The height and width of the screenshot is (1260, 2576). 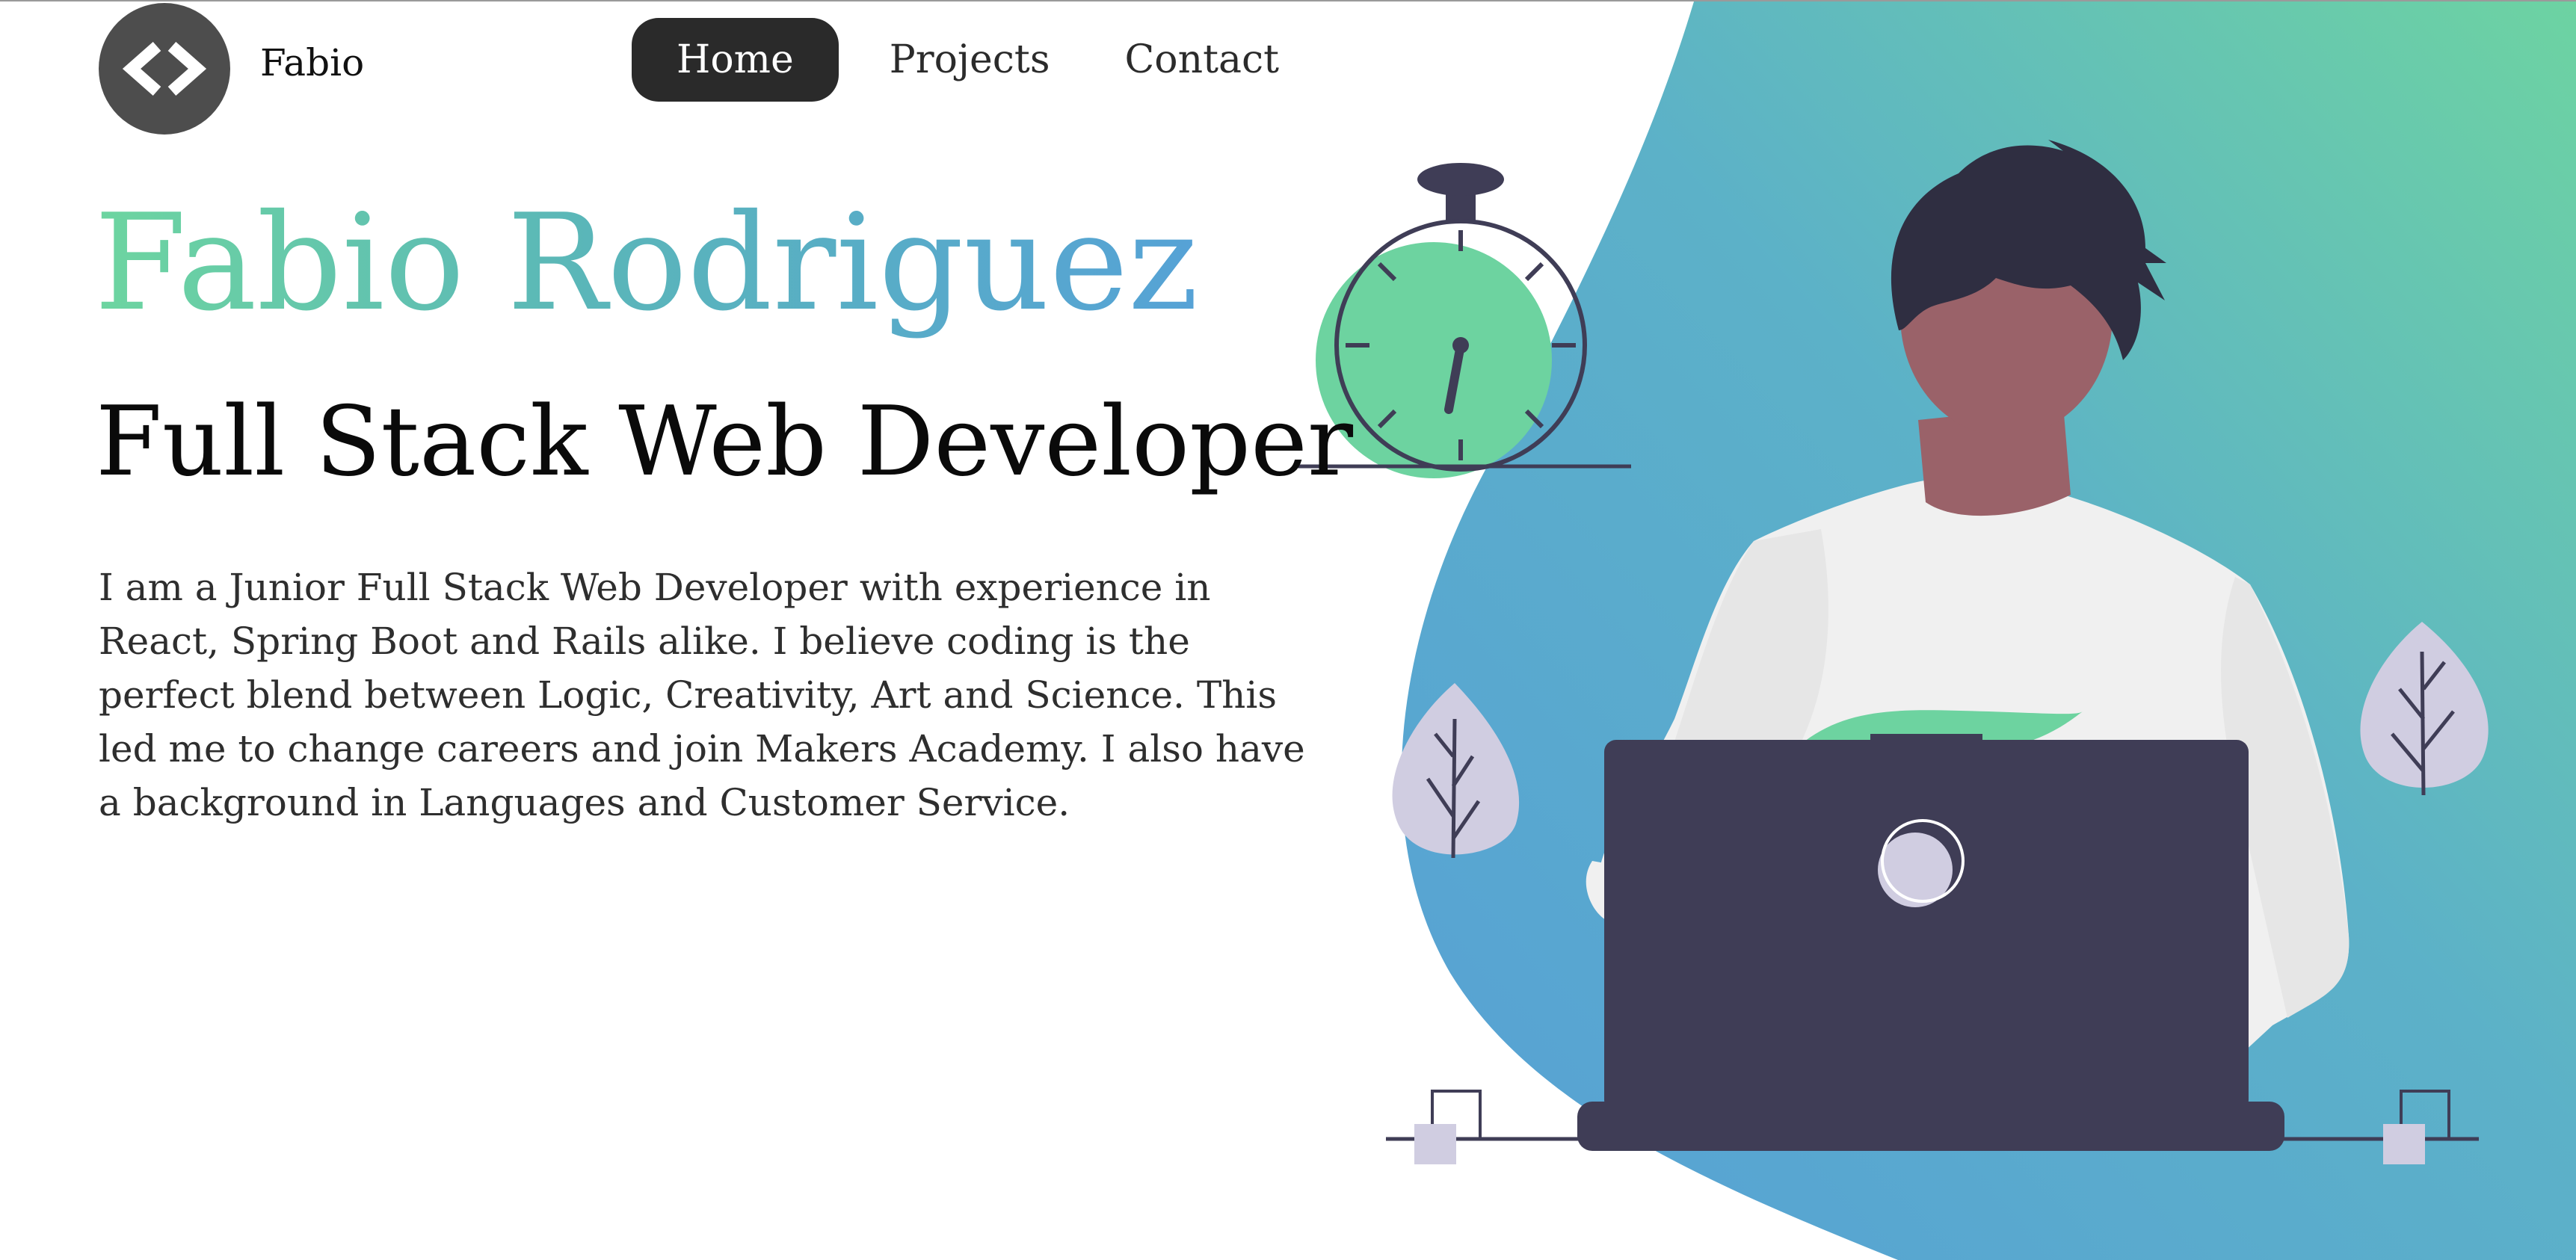 What do you see at coordinates (724, 442) in the screenshot?
I see `hero-role: Full Stack Web Developer` at bounding box center [724, 442].